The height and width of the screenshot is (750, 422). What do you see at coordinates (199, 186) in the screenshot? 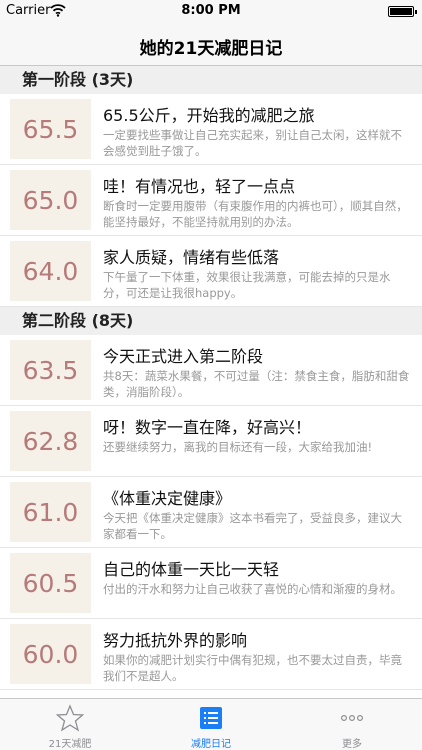
I see `entry-title: 哇！有情况也，轻了一点点` at bounding box center [199, 186].